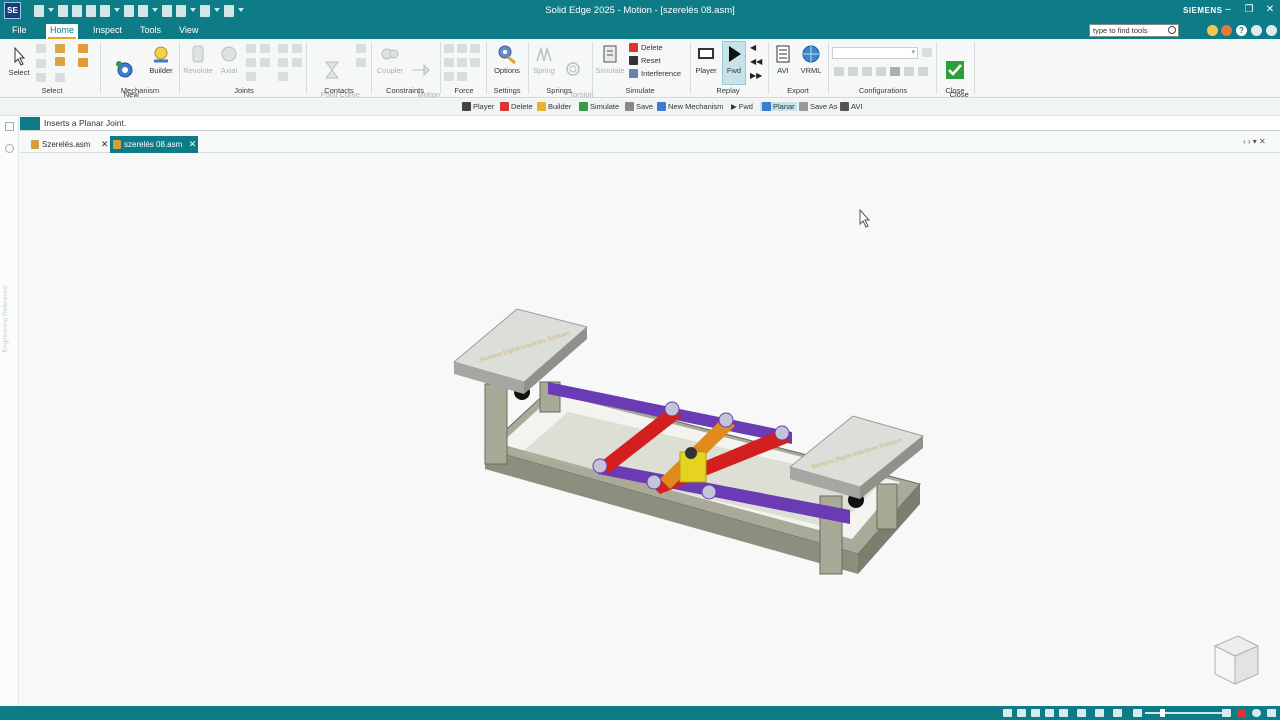  I want to click on menu-inspect: Inspect, so click(107, 30).